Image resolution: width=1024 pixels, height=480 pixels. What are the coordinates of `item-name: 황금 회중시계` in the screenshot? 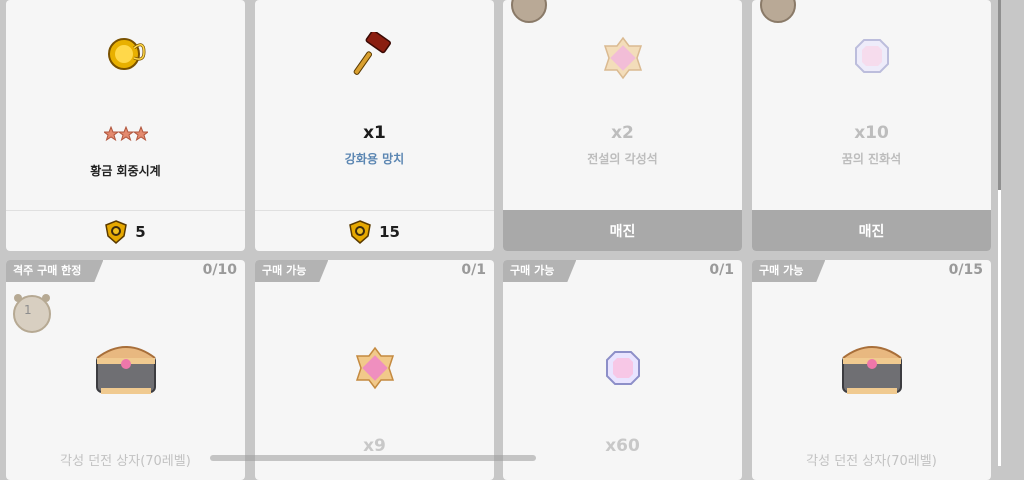 It's located at (125, 171).